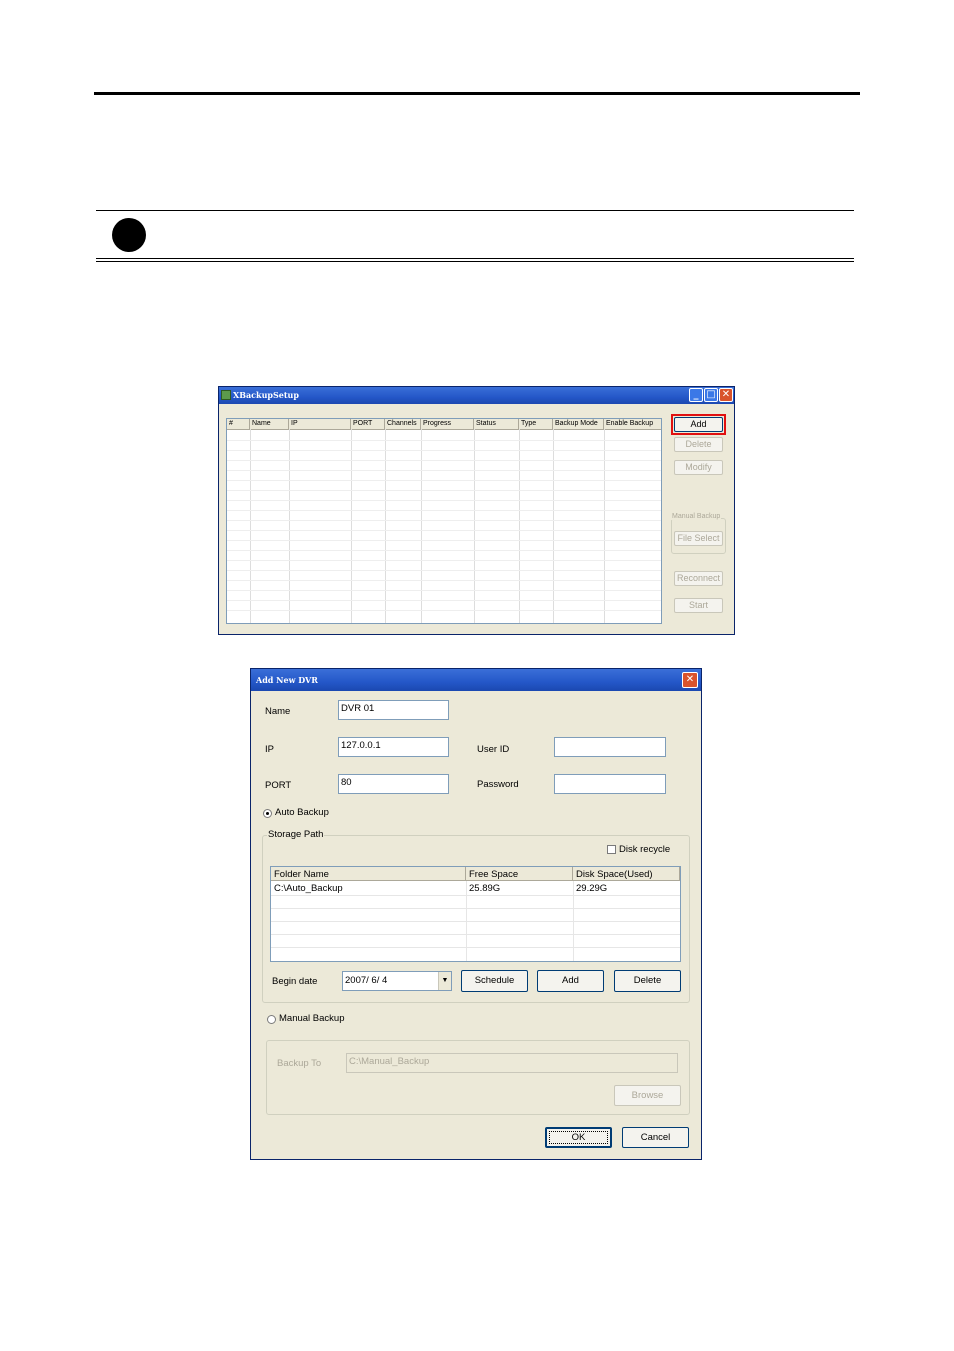 The width and height of the screenshot is (954, 1351). I want to click on app-icon, so click(226, 395).